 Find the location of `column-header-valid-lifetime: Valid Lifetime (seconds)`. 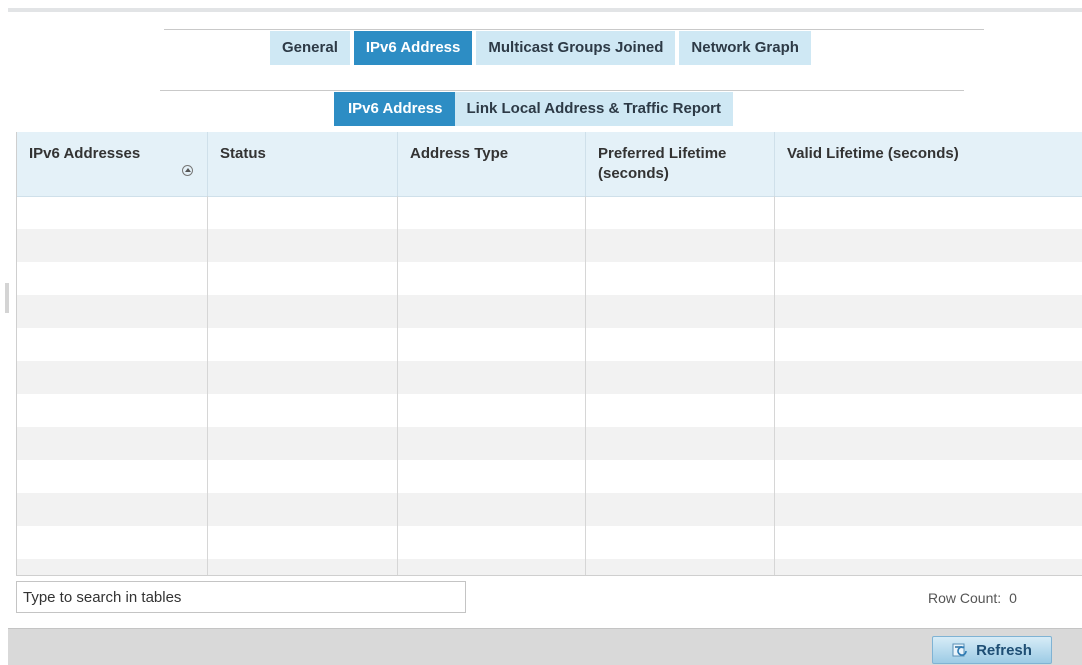

column-header-valid-lifetime: Valid Lifetime (seconds) is located at coordinates (928, 164).